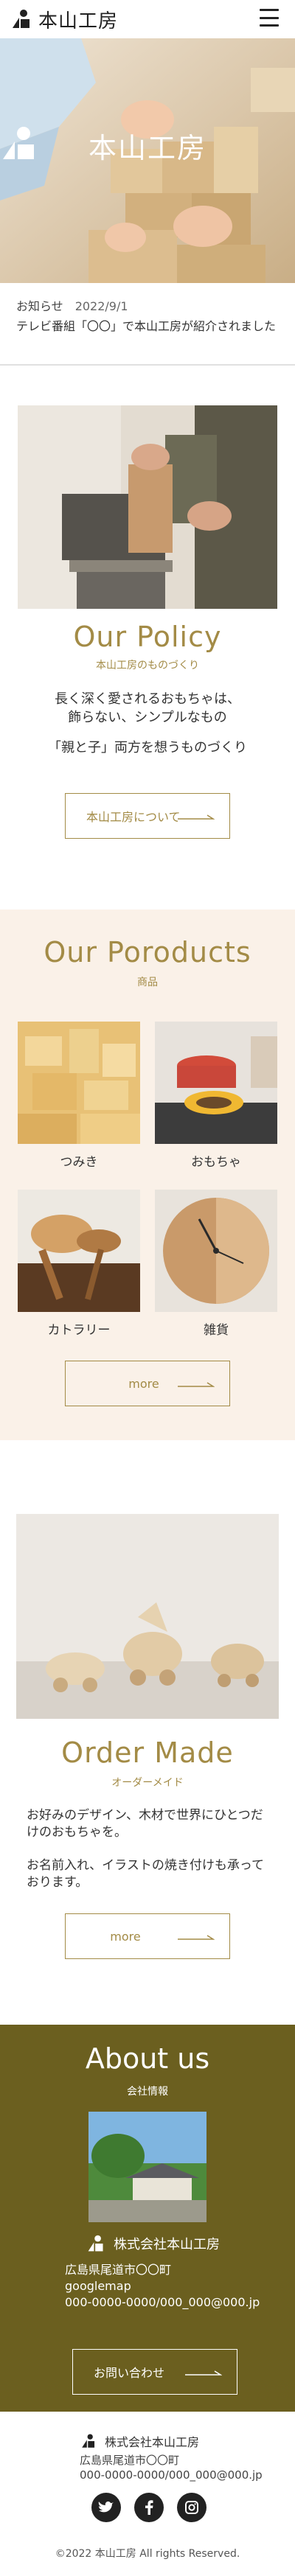 This screenshot has height=2576, width=295. I want to click on footer-contact: 000-0000-0000/000_000@000.jp, so click(171, 2475).